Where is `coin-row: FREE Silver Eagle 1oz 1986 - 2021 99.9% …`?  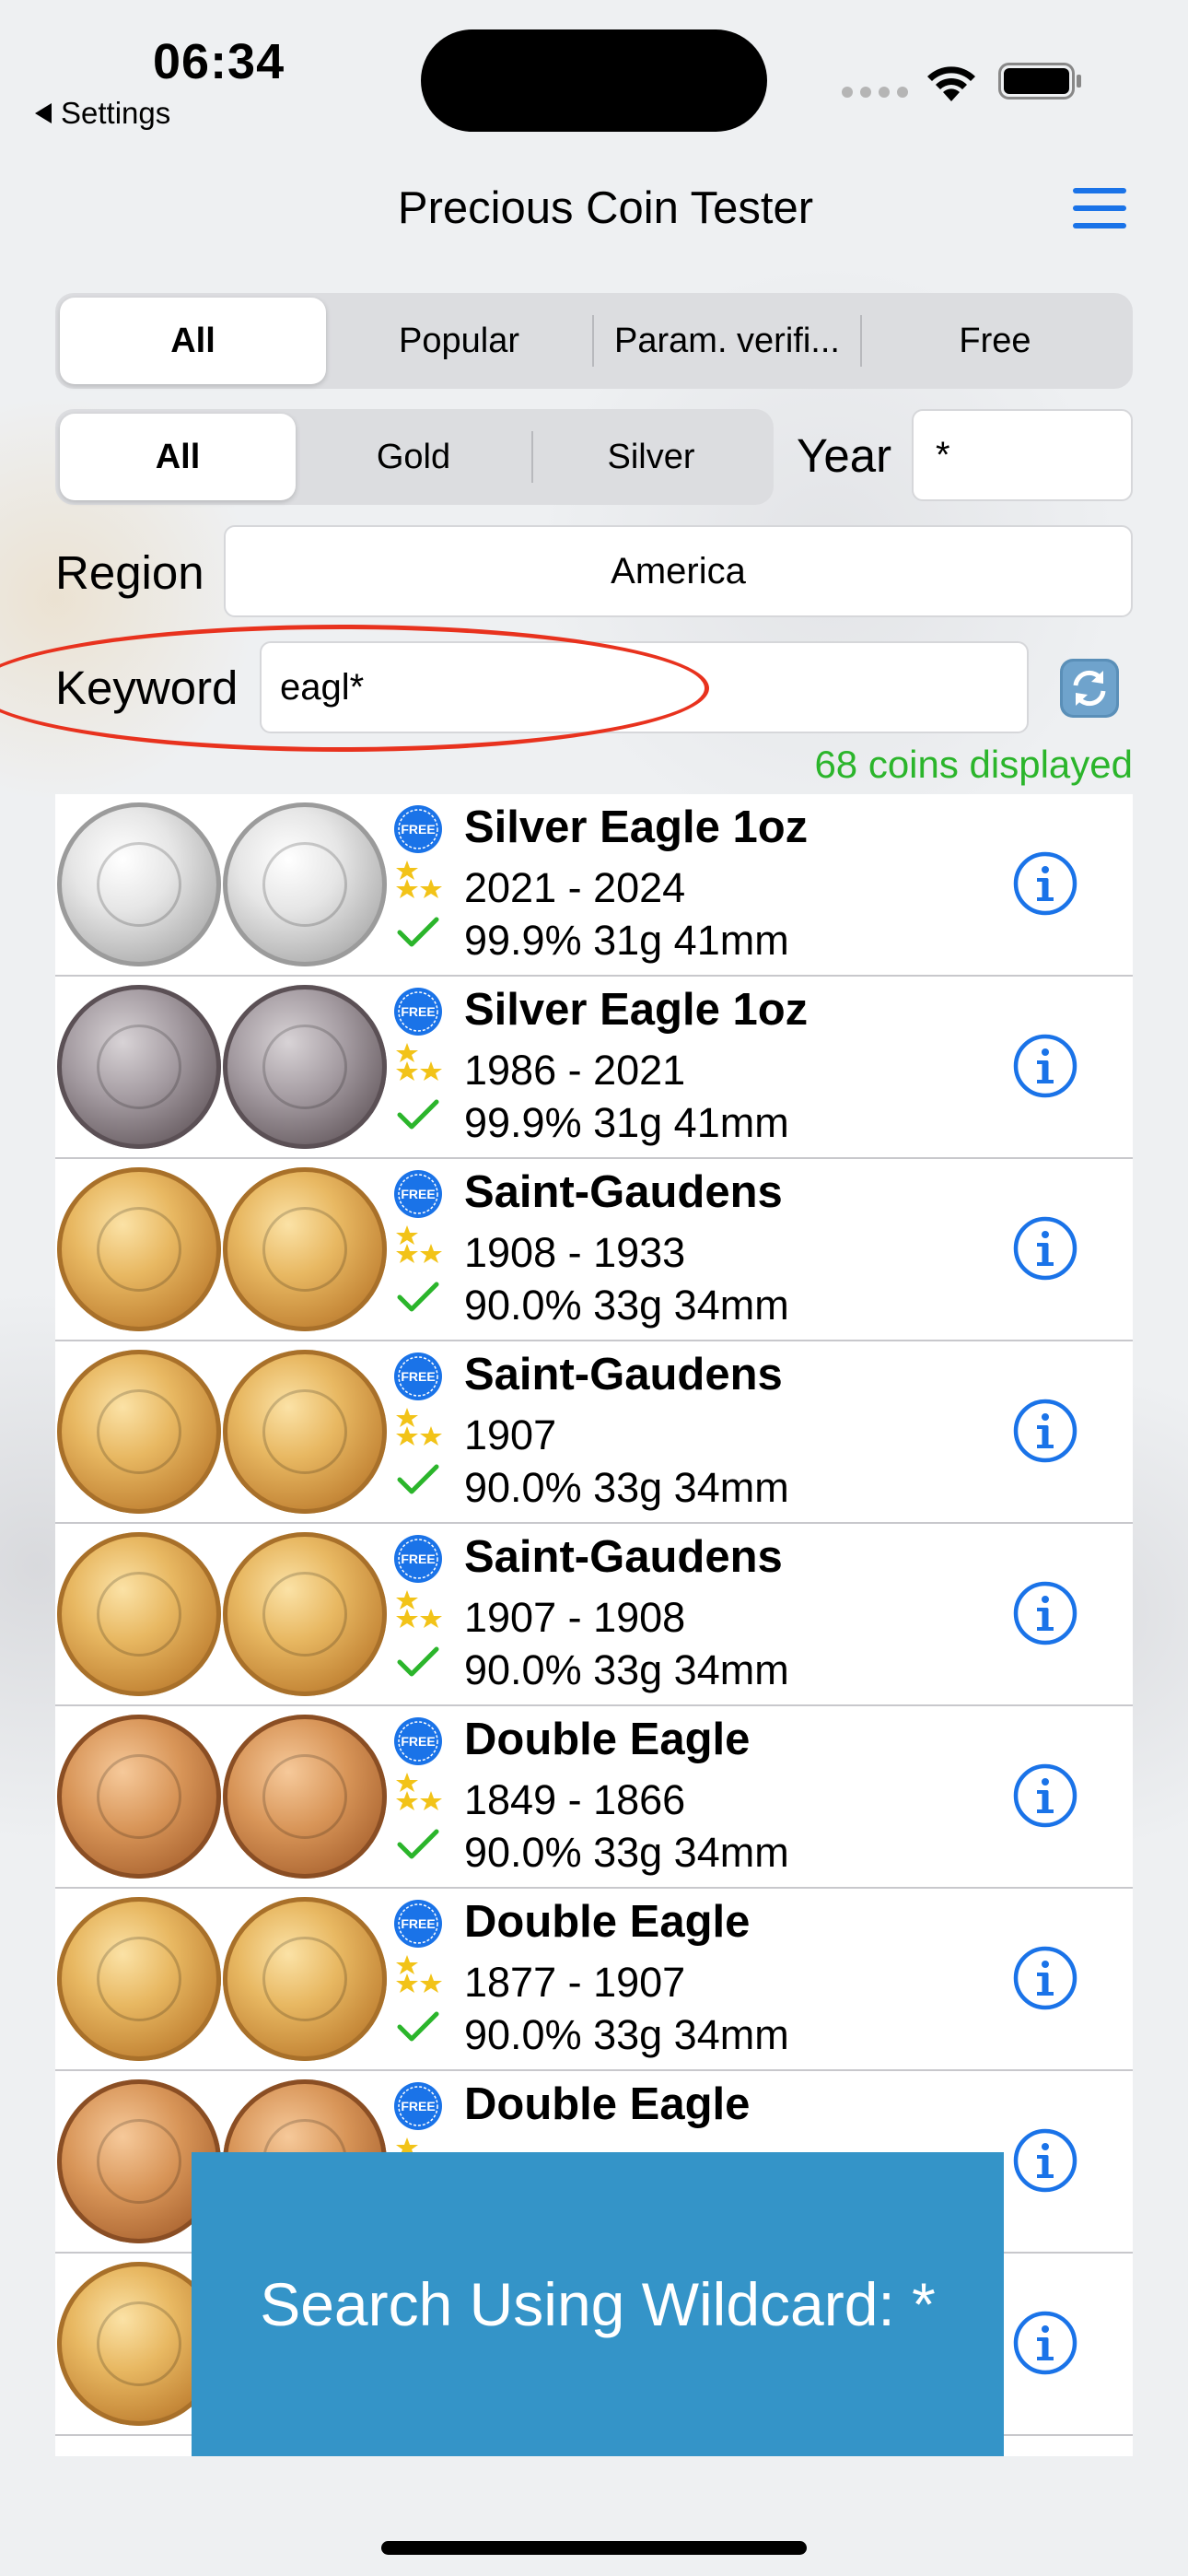 coin-row: FREE Silver Eagle 1oz 1986 - 2021 99.9% … is located at coordinates (594, 1068).